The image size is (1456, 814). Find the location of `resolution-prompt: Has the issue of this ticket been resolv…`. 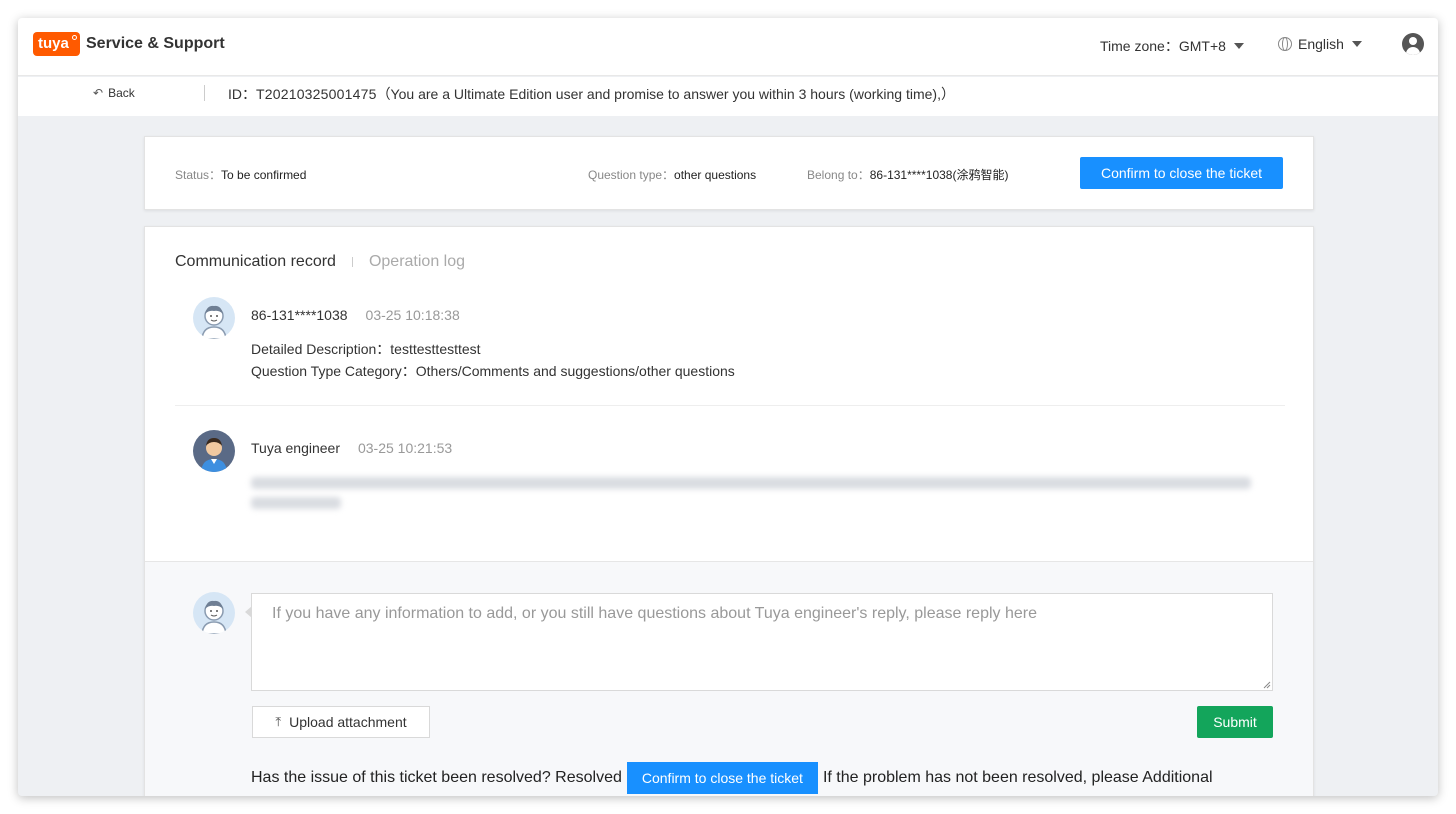

resolution-prompt: Has the issue of this ticket been resolv… is located at coordinates (732, 778).